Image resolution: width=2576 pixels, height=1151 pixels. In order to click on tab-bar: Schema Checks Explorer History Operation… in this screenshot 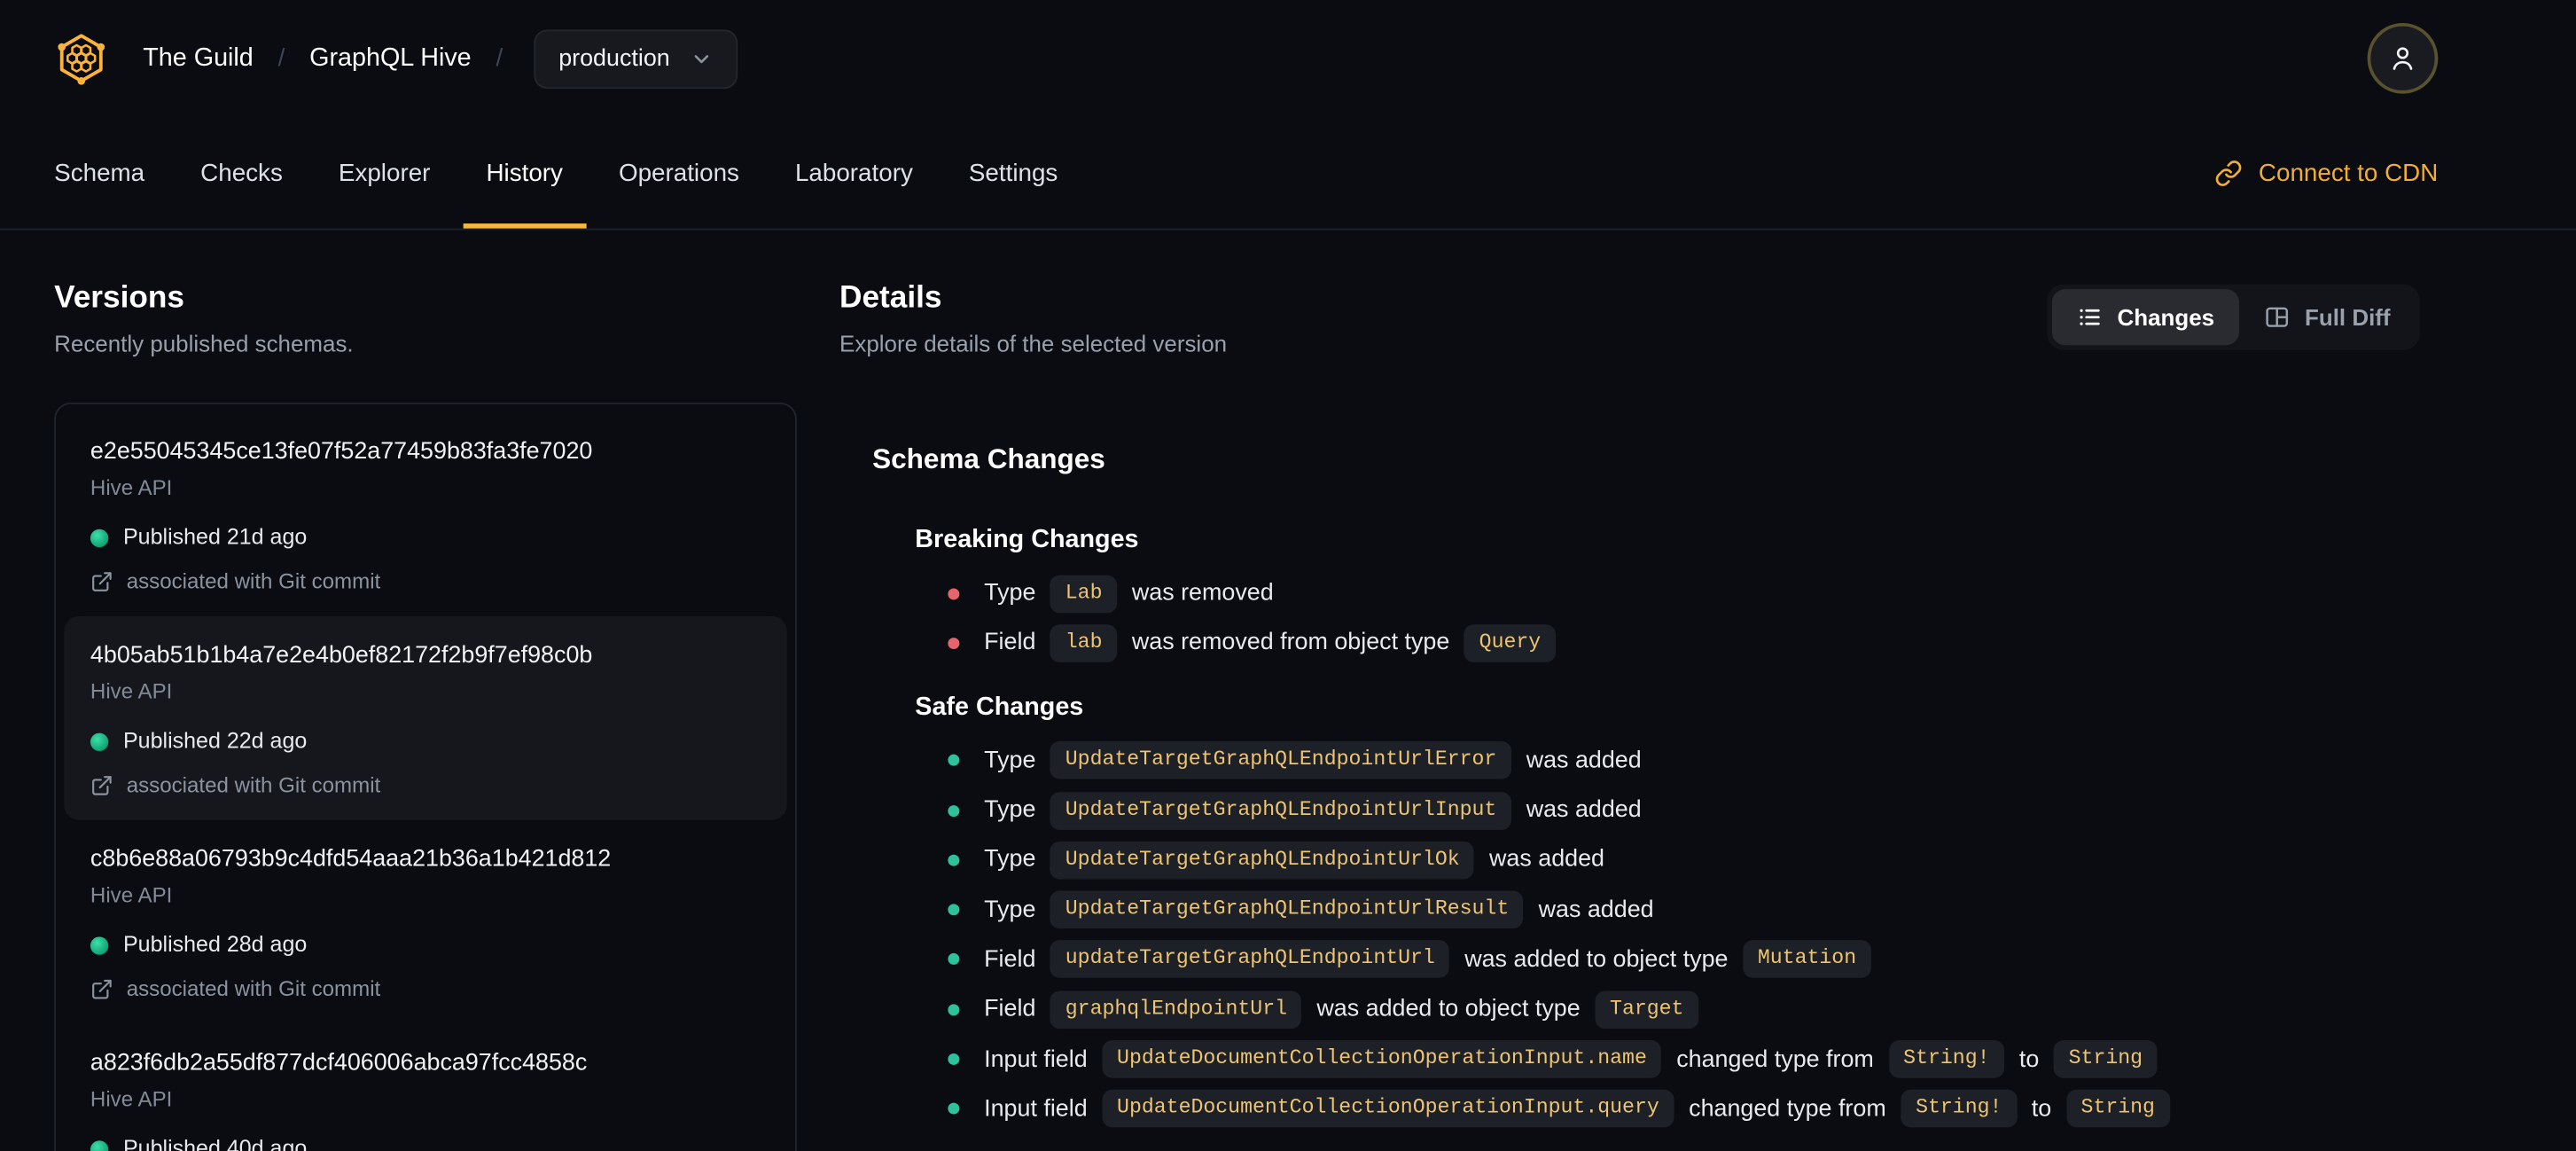, I will do `click(556, 172)`.